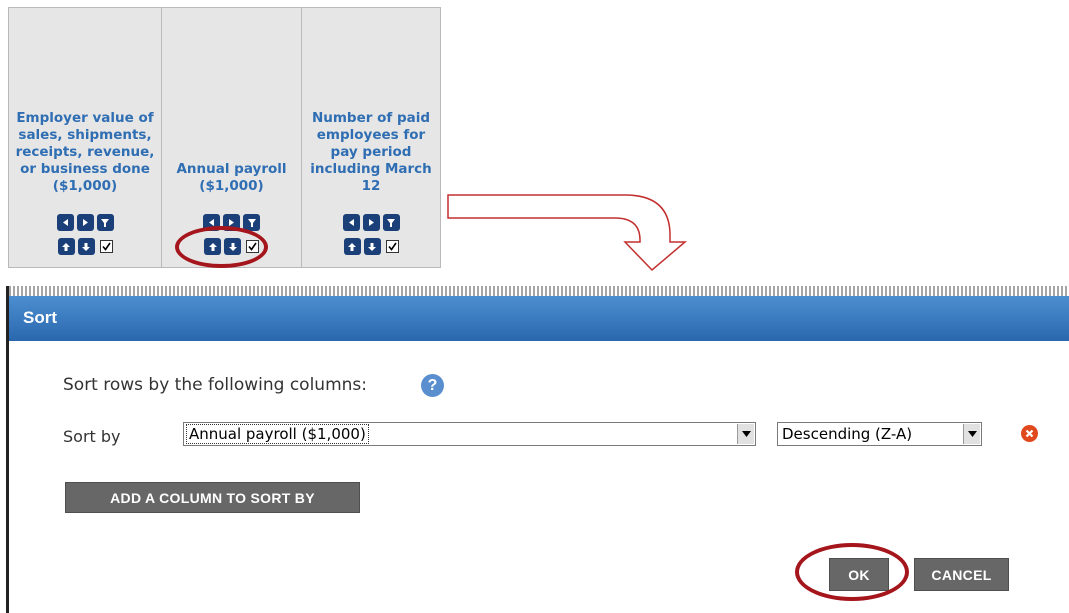 Image resolution: width=1069 pixels, height=613 pixels. I want to click on sort-order-value: Descending (Z-A), so click(847, 434).